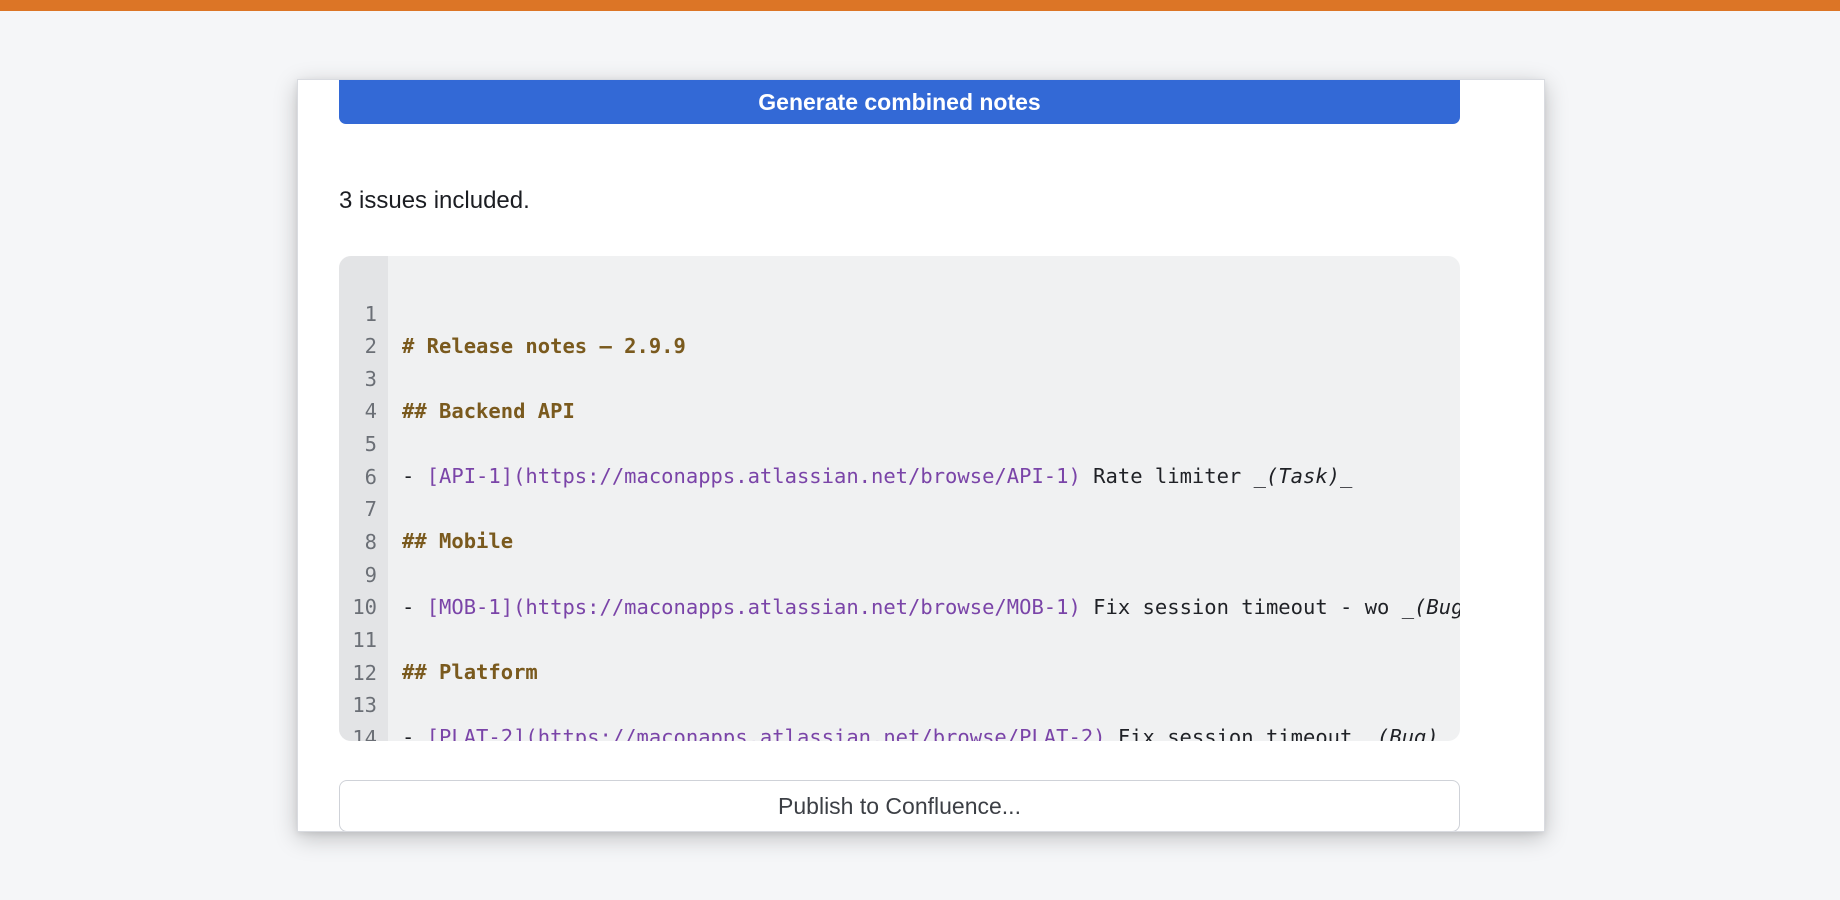 This screenshot has width=1840, height=900. Describe the element at coordinates (434, 200) in the screenshot. I see `issues-included-summary: 3 issues included.` at that location.